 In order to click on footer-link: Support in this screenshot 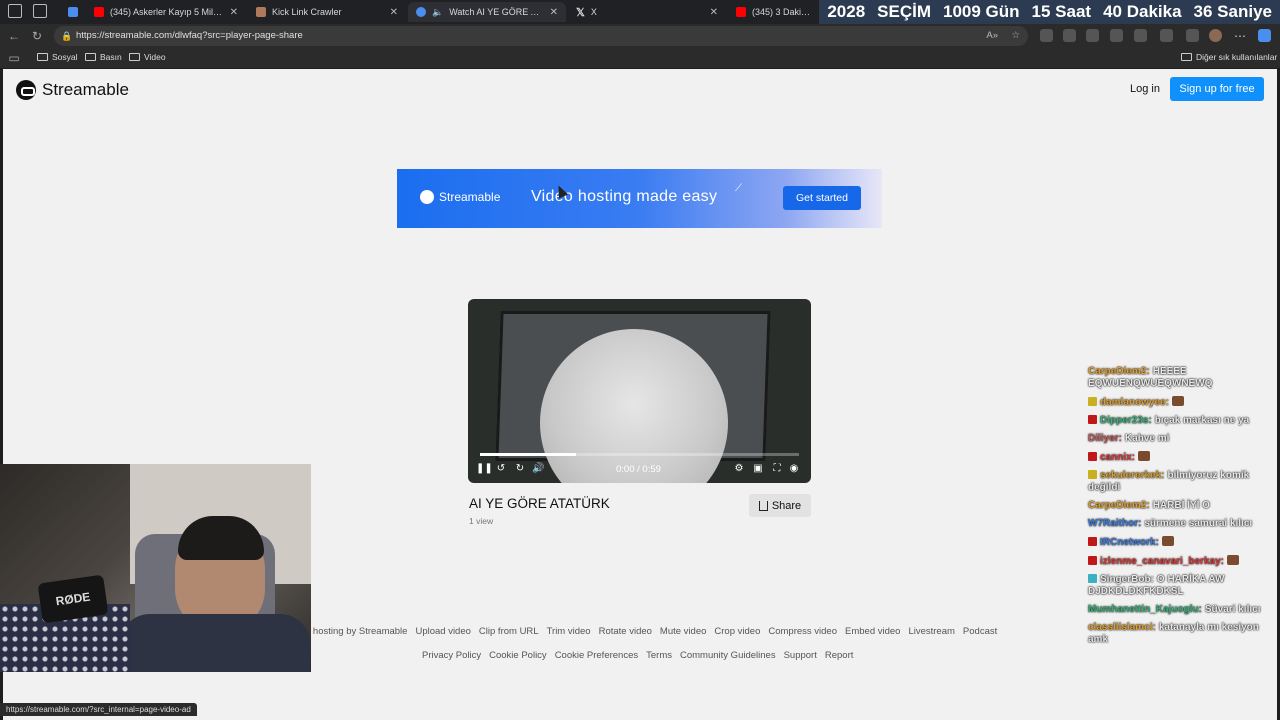, I will do `click(800, 655)`.